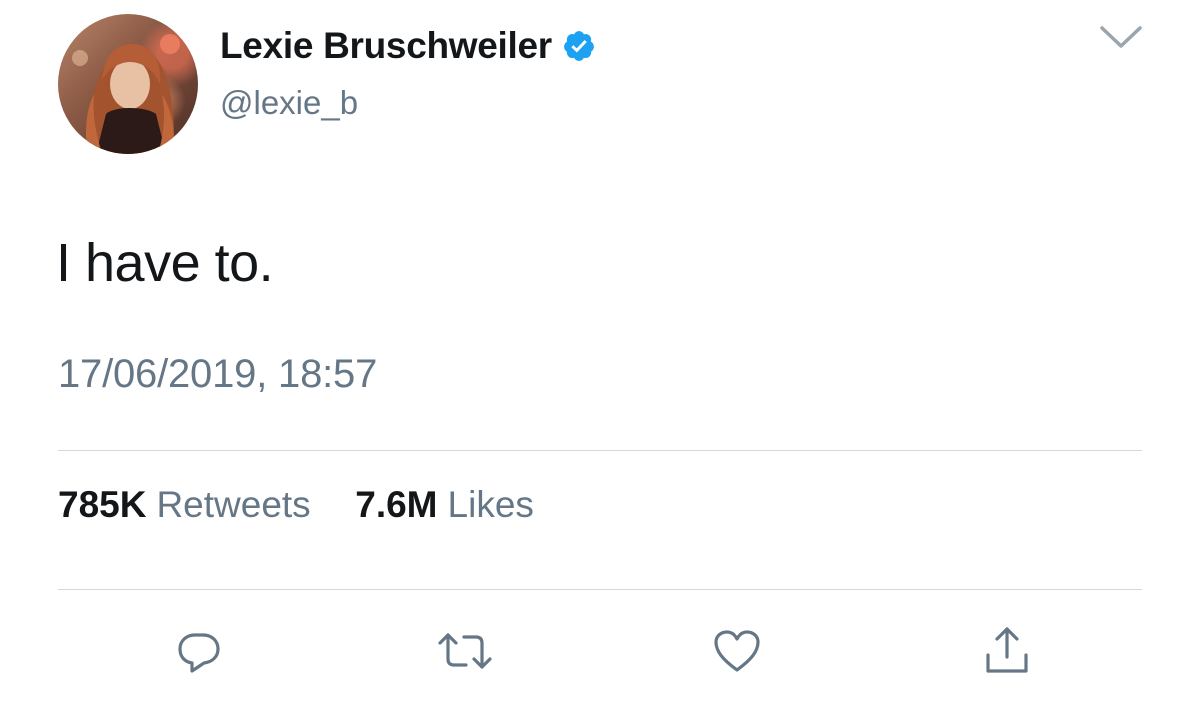  I want to click on retweet-icon, so click(465, 653).